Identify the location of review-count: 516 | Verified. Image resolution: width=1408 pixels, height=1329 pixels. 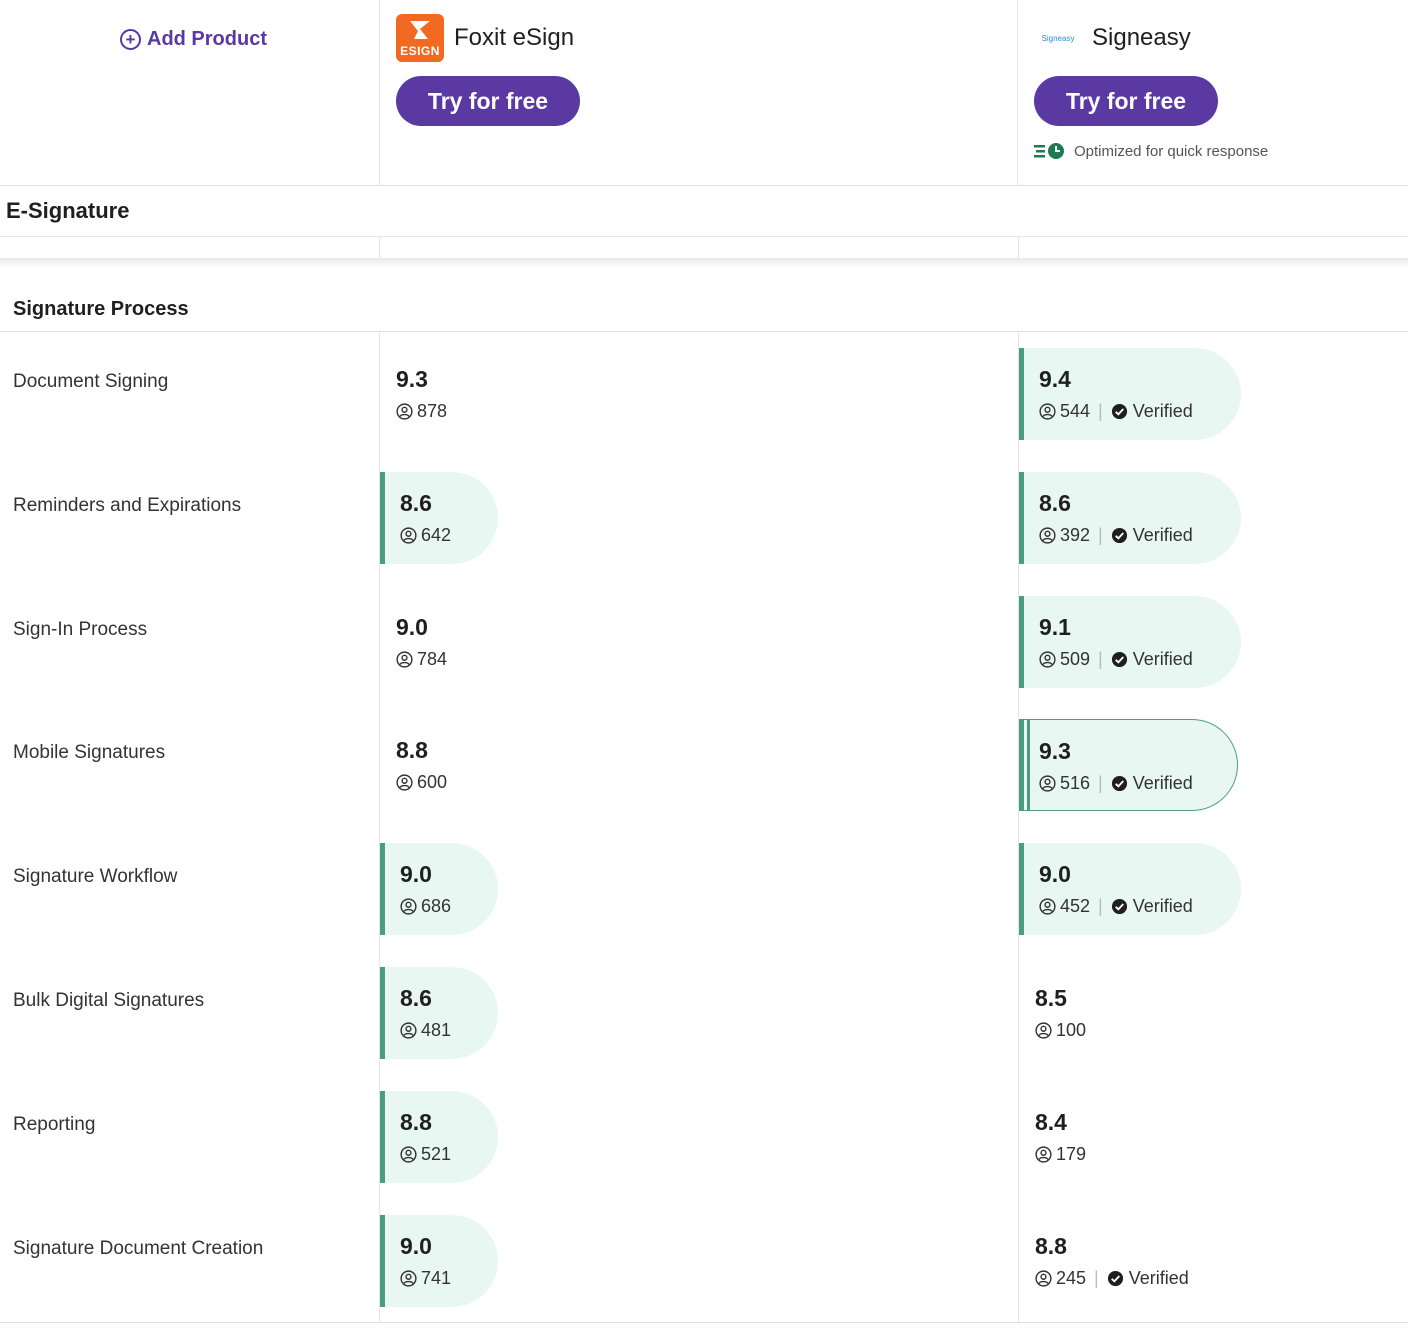
(1116, 783).